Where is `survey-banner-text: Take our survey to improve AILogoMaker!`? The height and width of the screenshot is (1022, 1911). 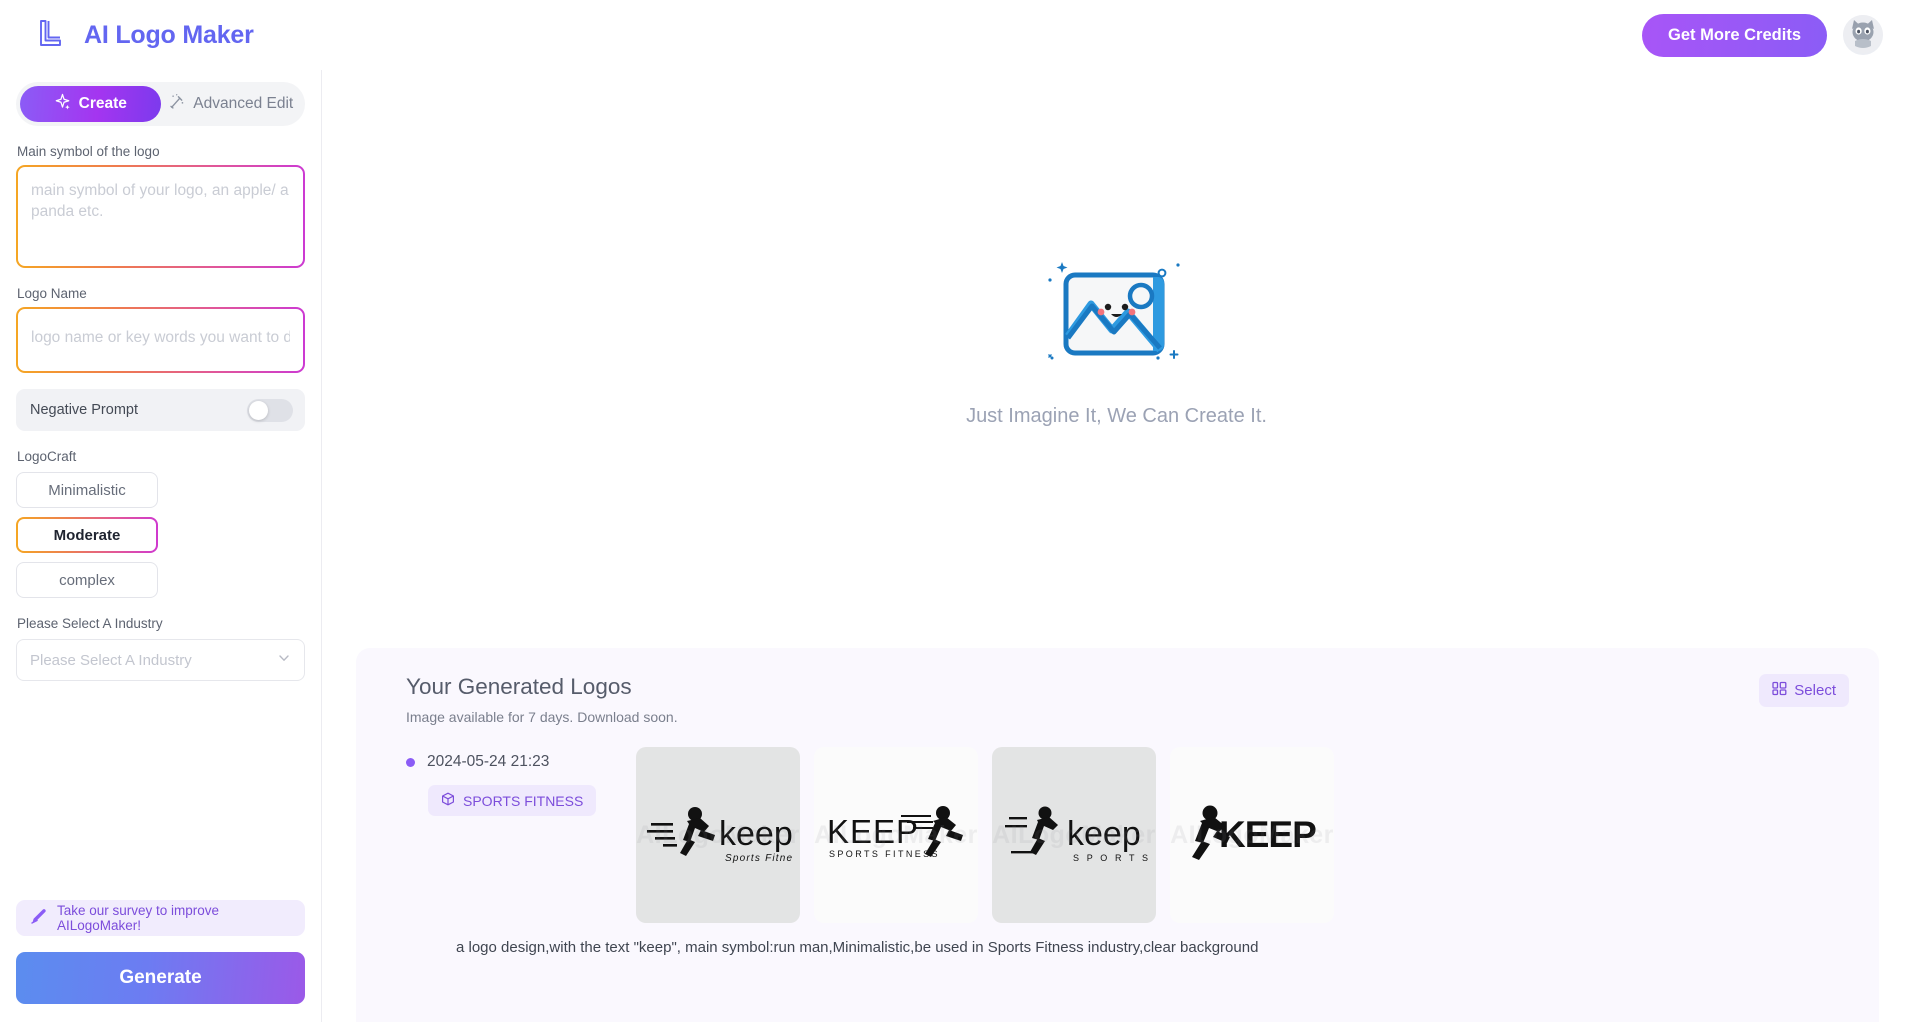 survey-banner-text: Take our survey to improve AILogoMaker! is located at coordinates (138, 918).